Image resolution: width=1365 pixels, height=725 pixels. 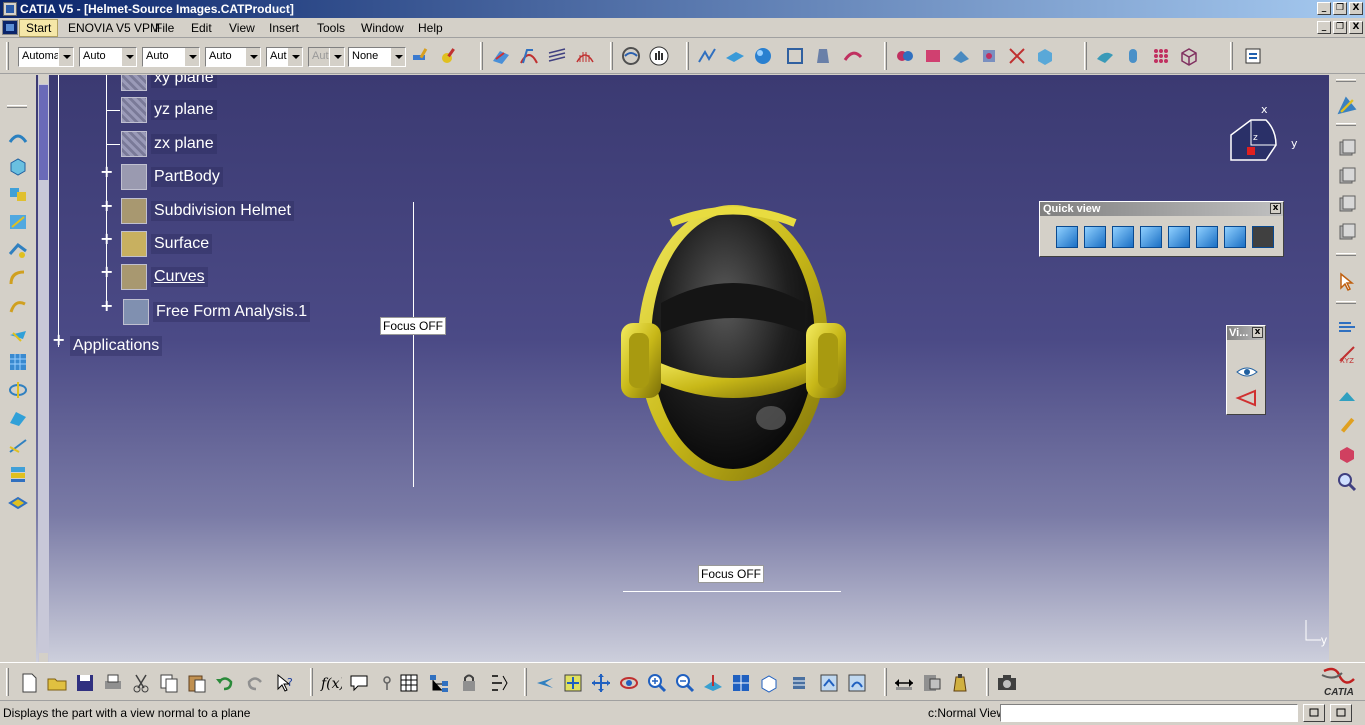 I want to click on menu-file: File, so click(x=164, y=28).